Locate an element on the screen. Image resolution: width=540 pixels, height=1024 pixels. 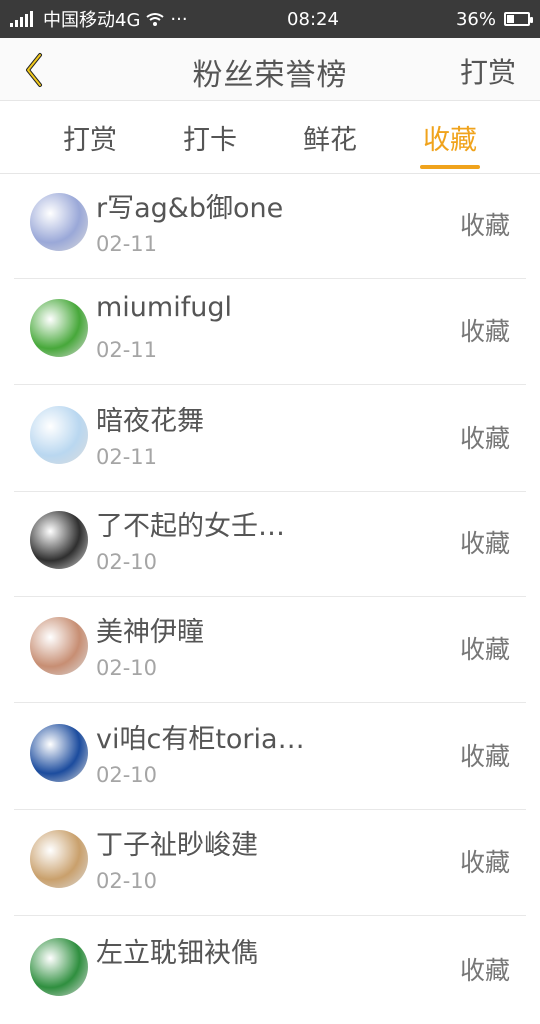
tab-checkin: 打卡 is located at coordinates (210, 137).